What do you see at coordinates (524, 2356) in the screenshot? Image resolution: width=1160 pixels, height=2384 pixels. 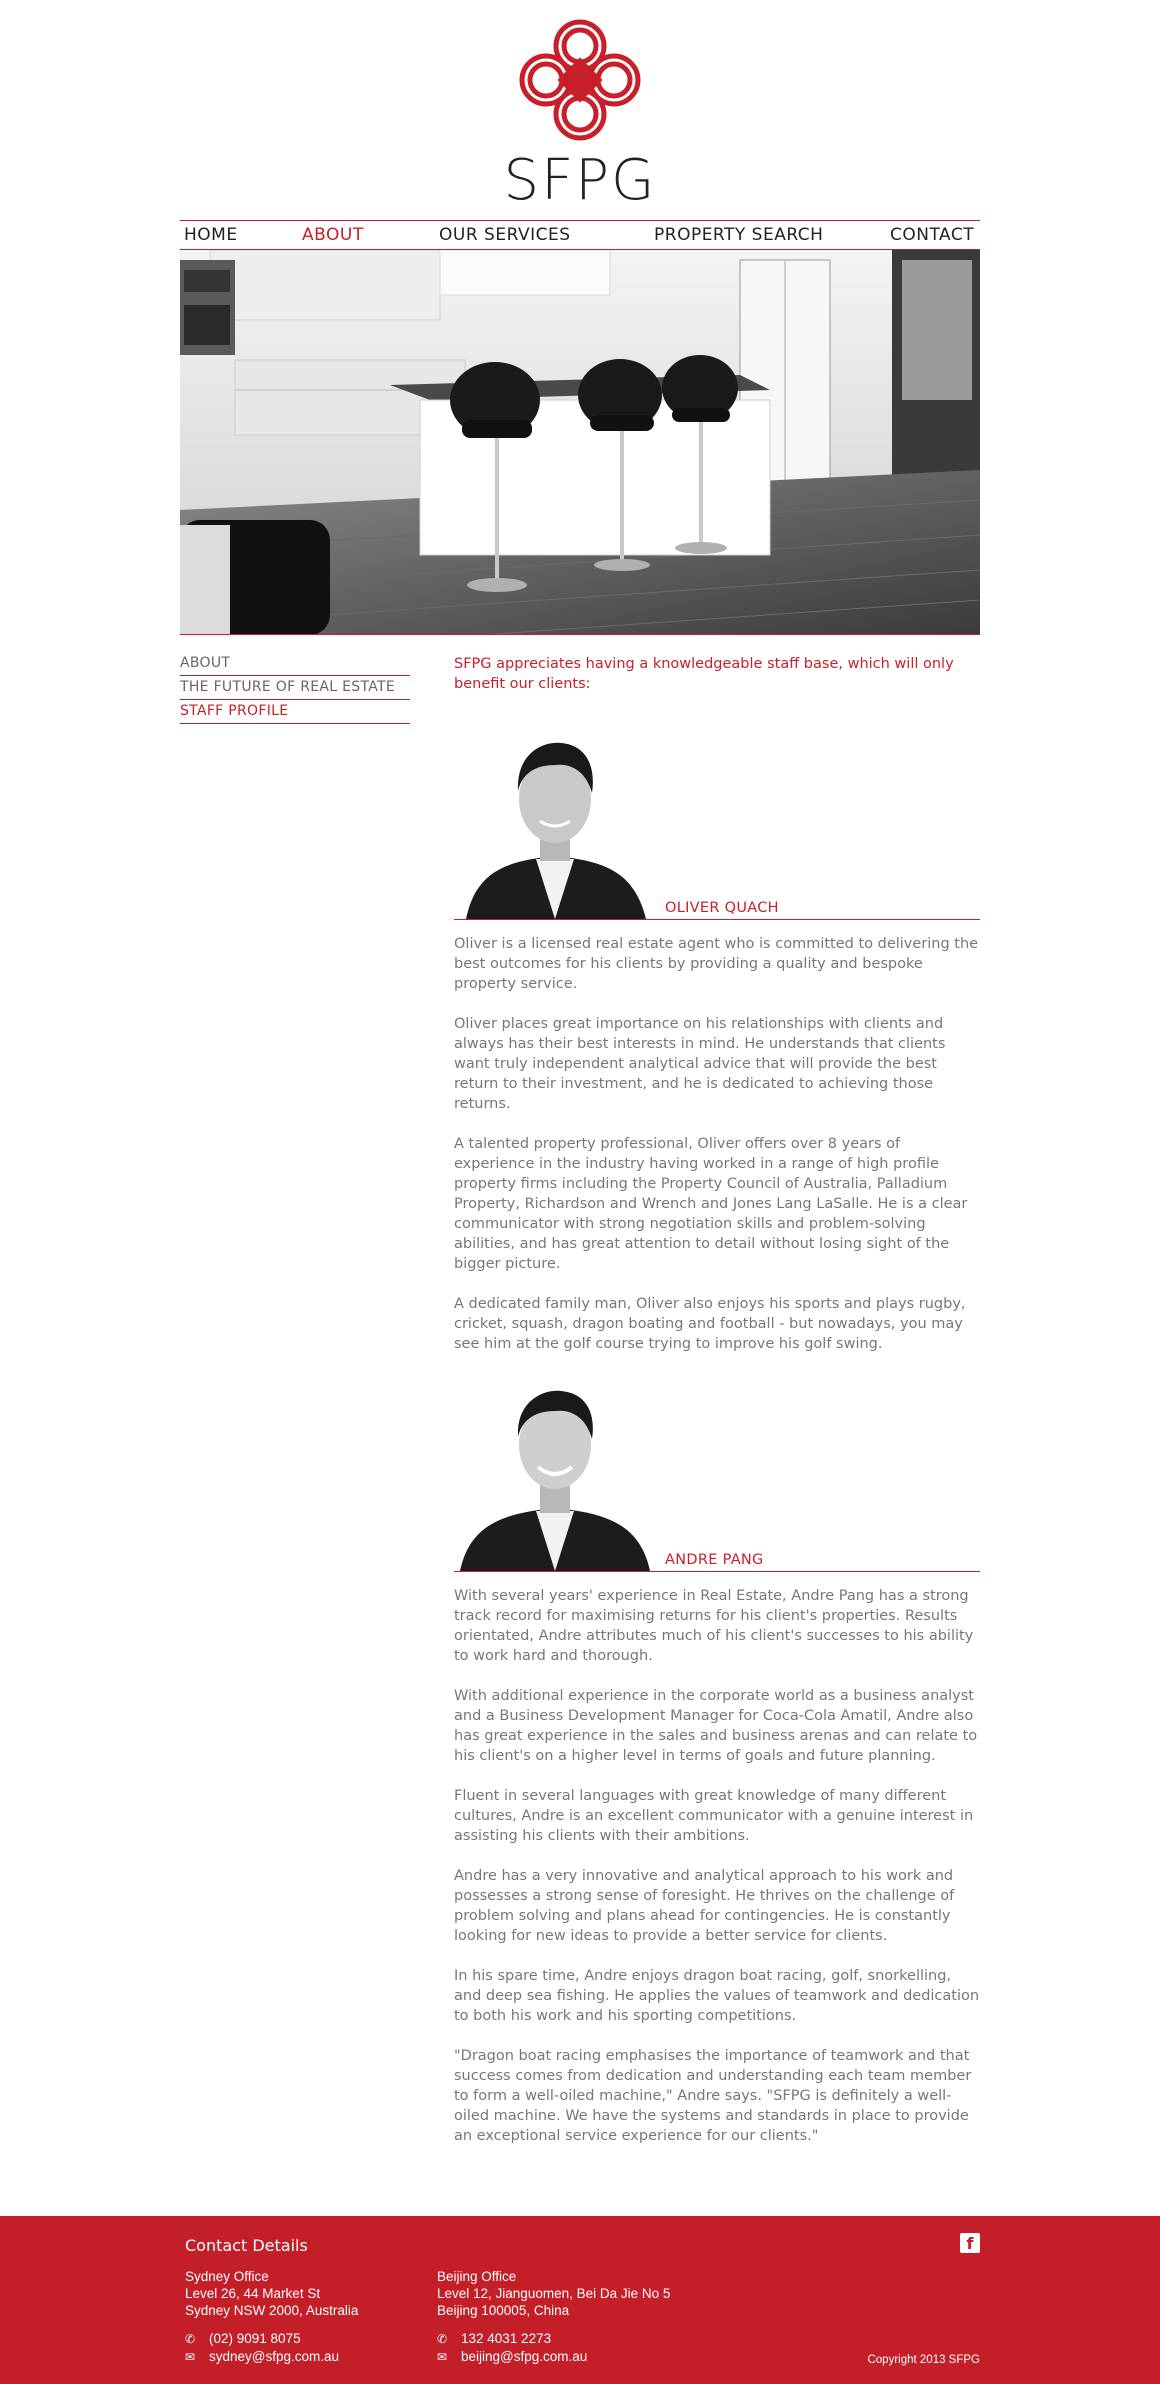 I see `email-address: beijing@sfpg.com.au` at bounding box center [524, 2356].